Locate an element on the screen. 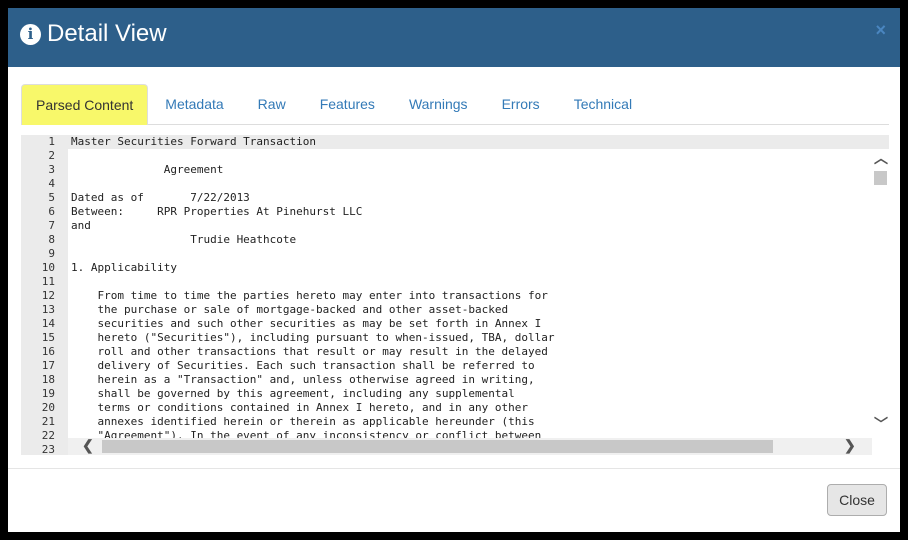 The width and height of the screenshot is (908, 540). code-line: 5 Dated as of 7/22/2013 is located at coordinates (455, 198).